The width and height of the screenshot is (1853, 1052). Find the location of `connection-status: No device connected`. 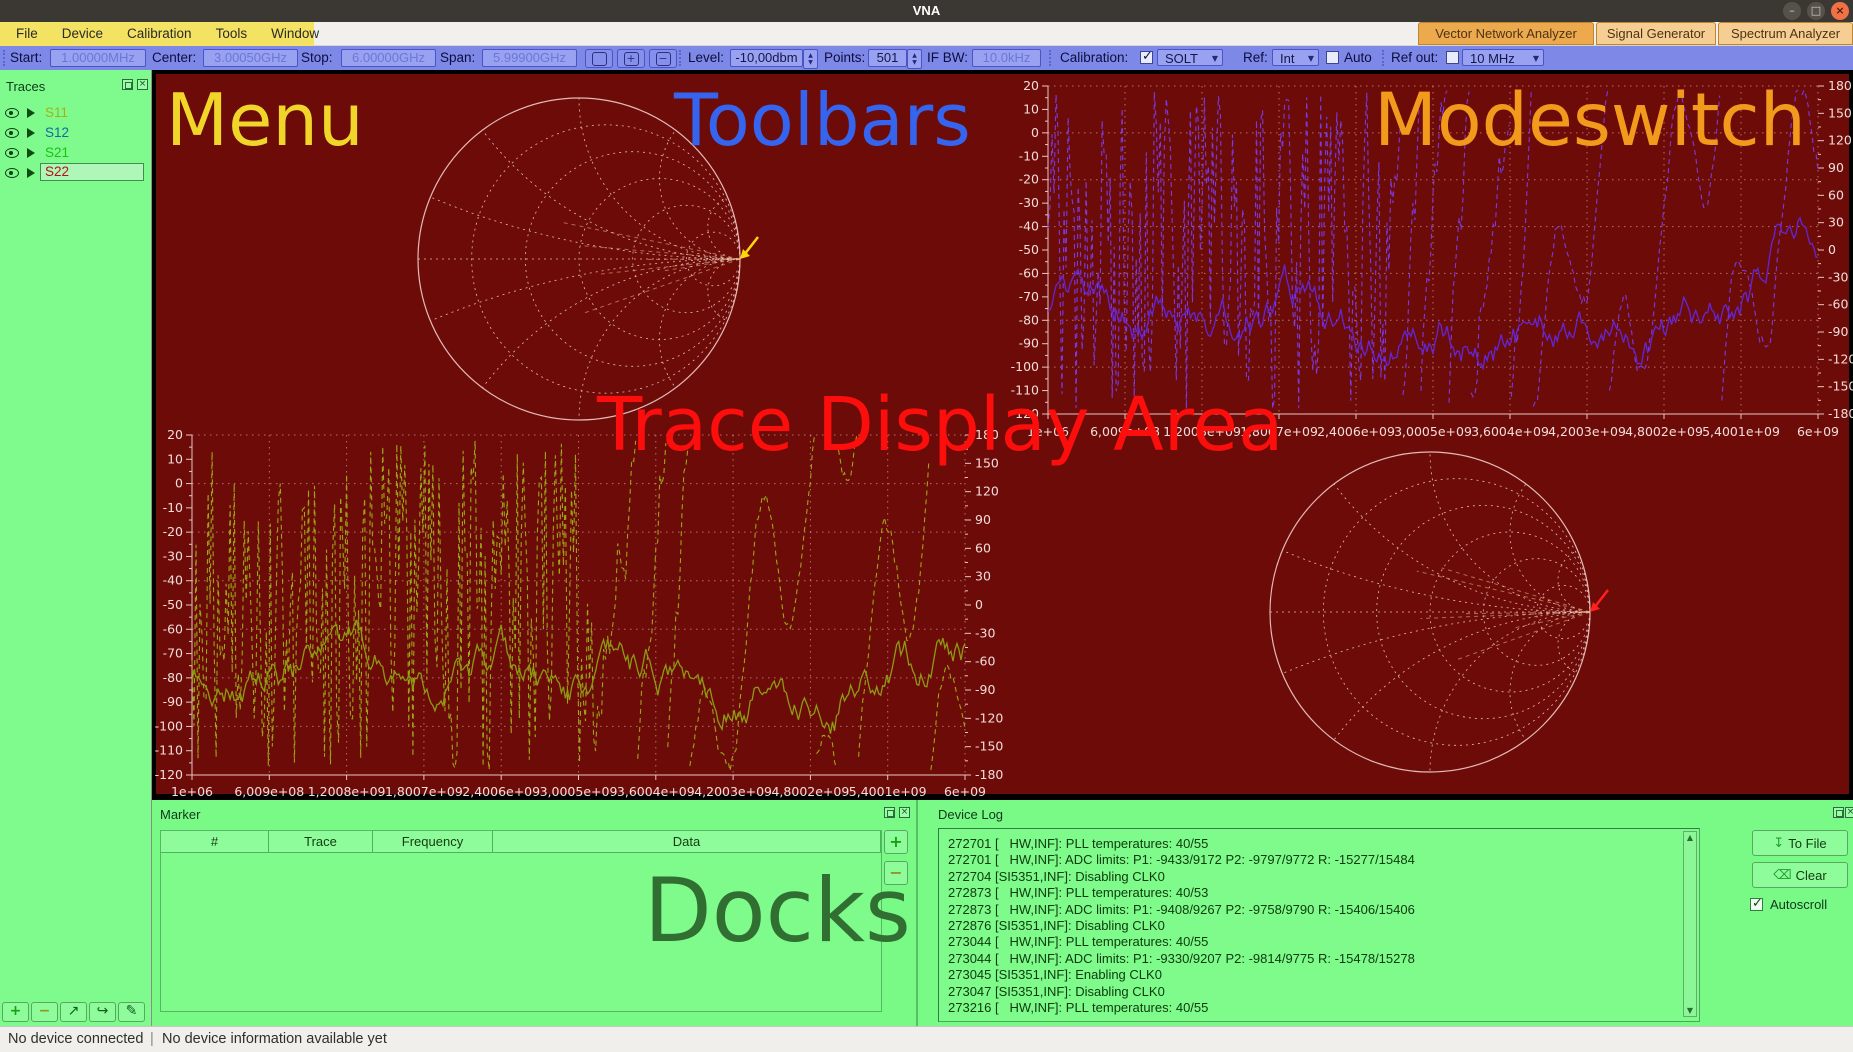

connection-status: No device connected is located at coordinates (76, 1039).